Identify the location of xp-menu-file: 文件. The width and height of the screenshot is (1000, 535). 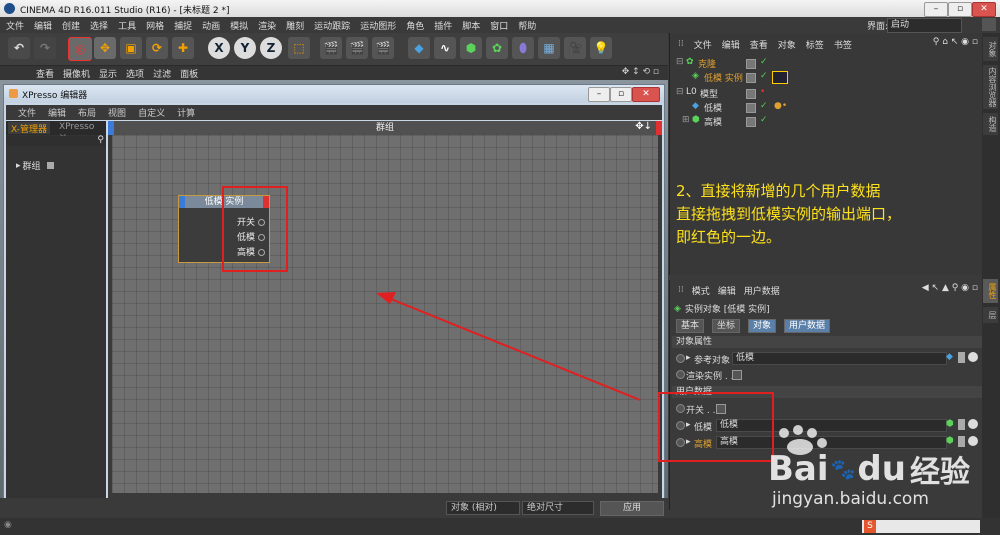
(27, 112).